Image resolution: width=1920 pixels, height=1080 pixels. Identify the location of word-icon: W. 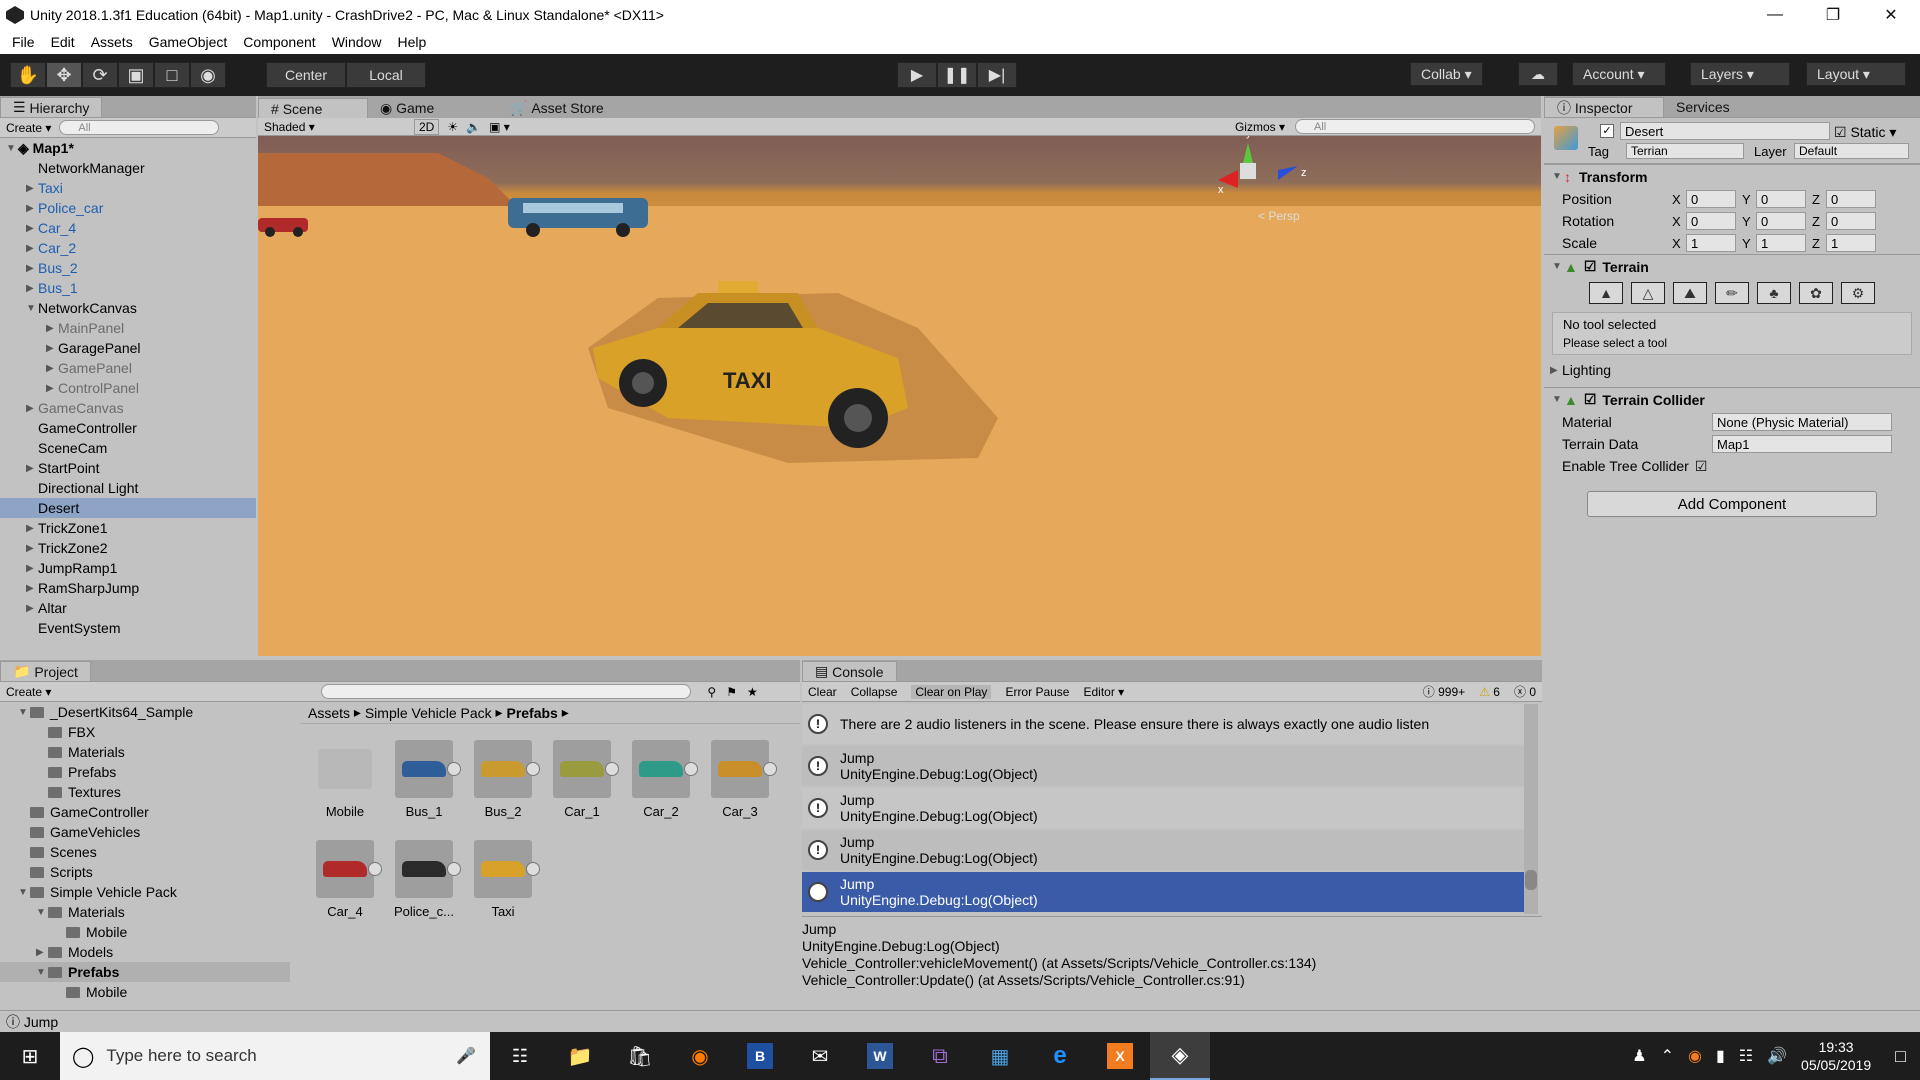
(880, 1056).